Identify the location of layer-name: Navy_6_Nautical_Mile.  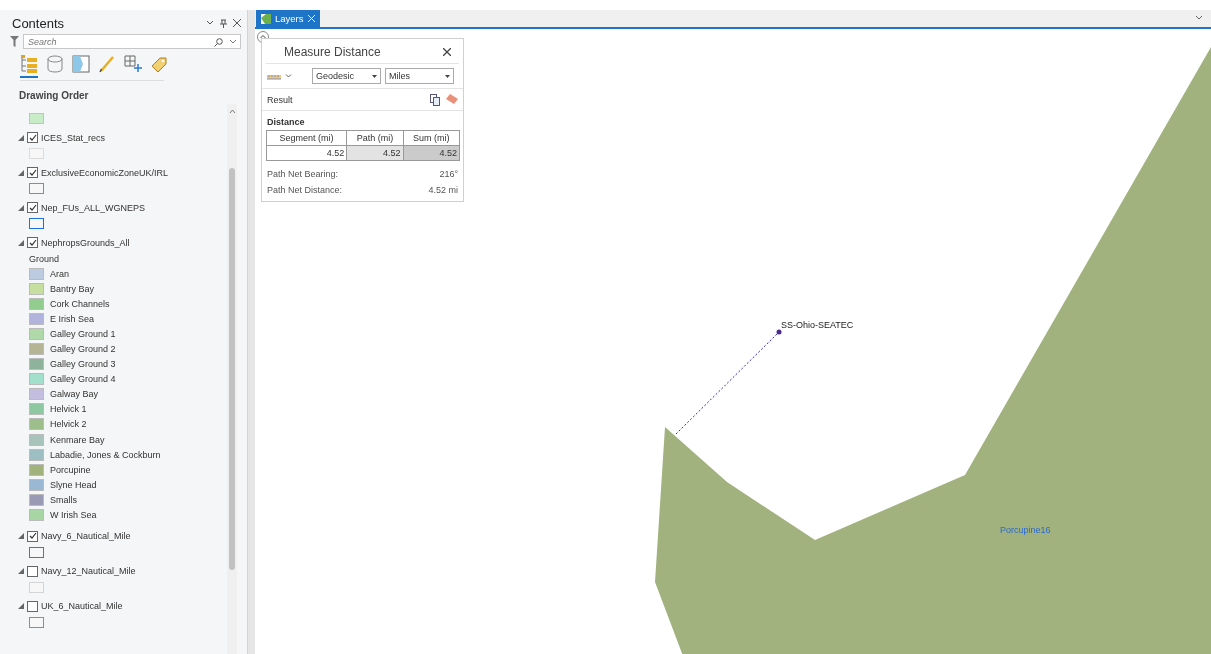
(86, 536).